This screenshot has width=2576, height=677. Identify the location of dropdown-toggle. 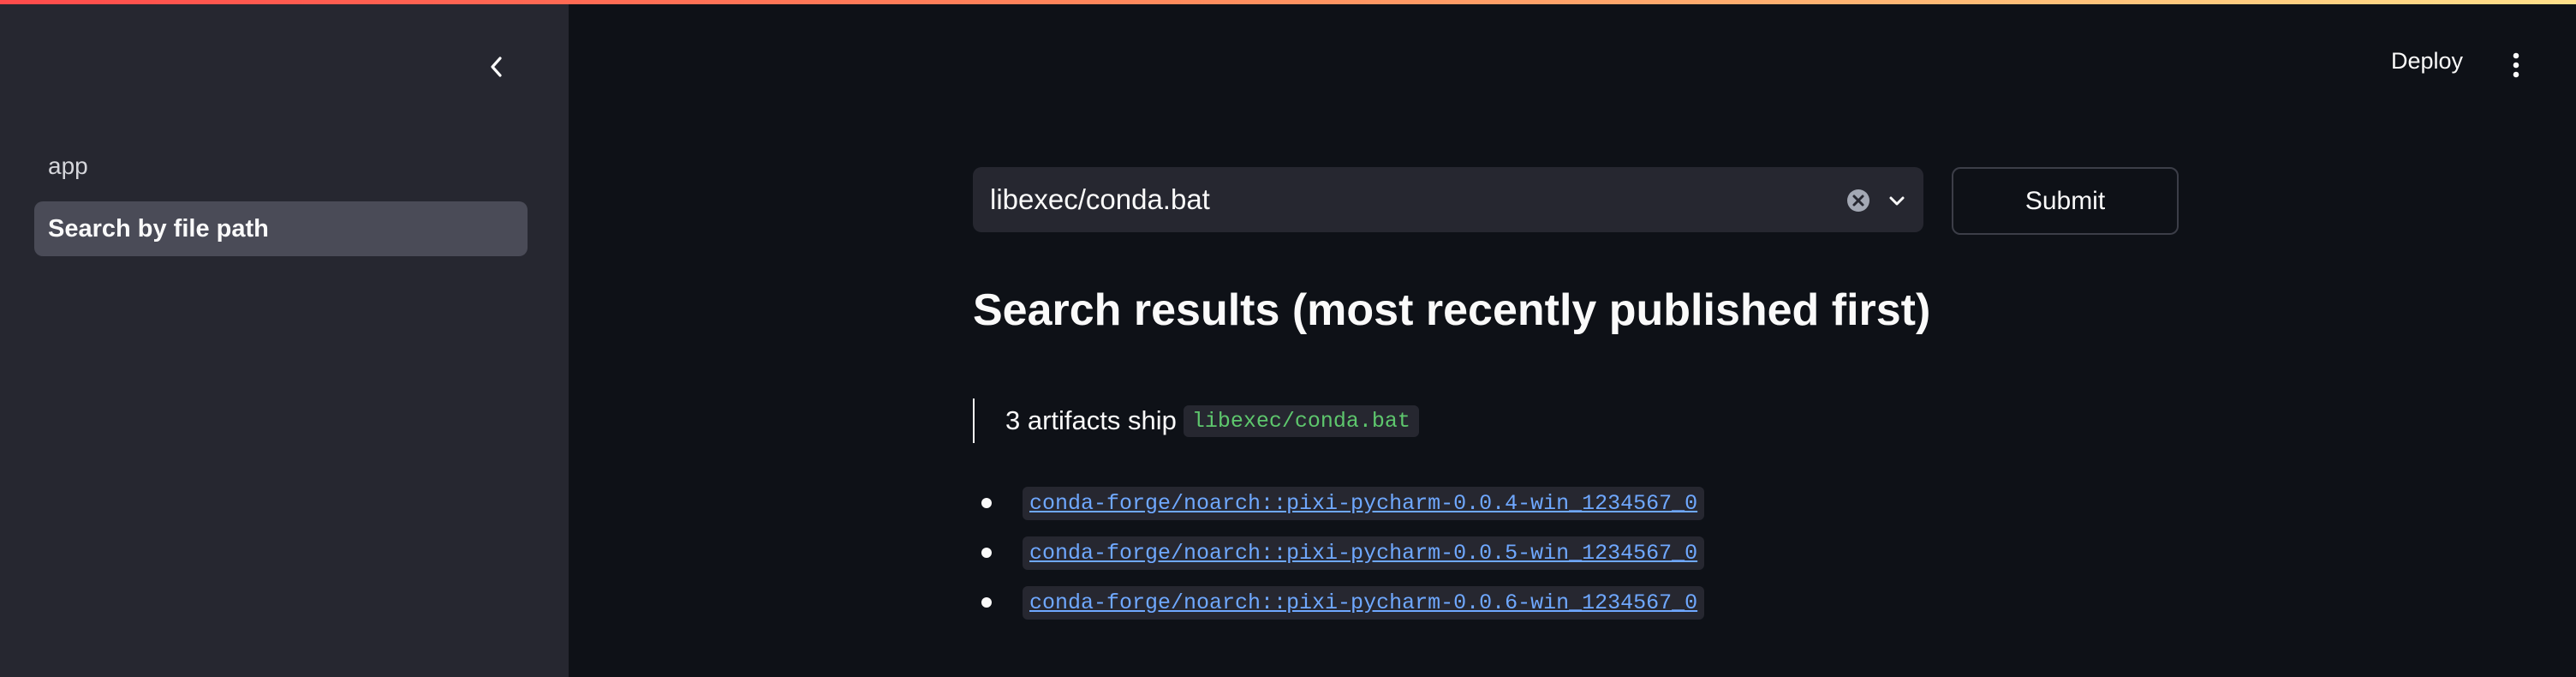
(1897, 201).